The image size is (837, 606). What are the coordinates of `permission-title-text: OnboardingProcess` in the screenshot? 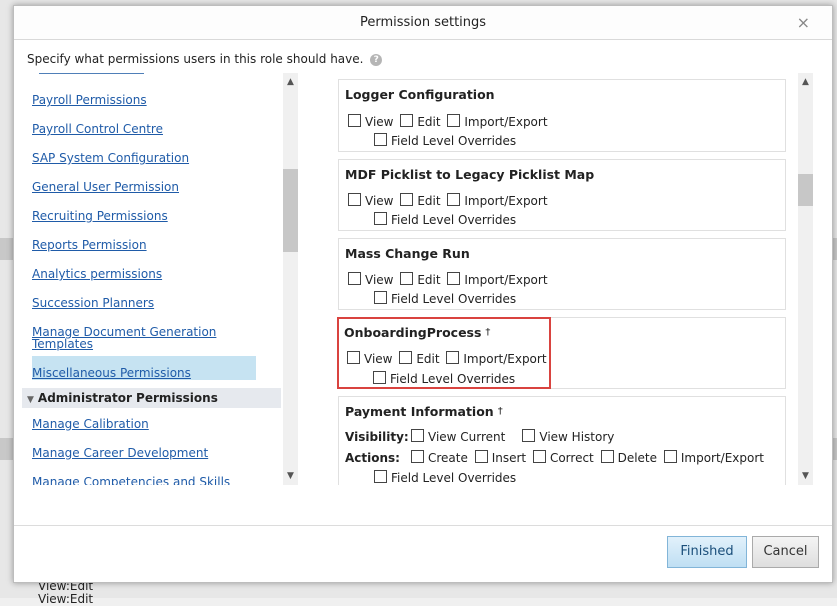 It's located at (413, 332).